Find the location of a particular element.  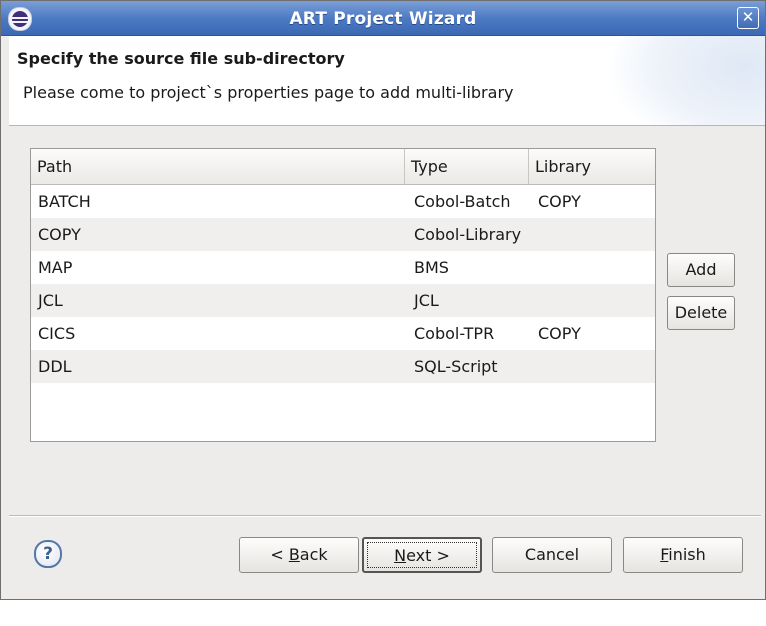

column-header-library: Library is located at coordinates (592, 166).